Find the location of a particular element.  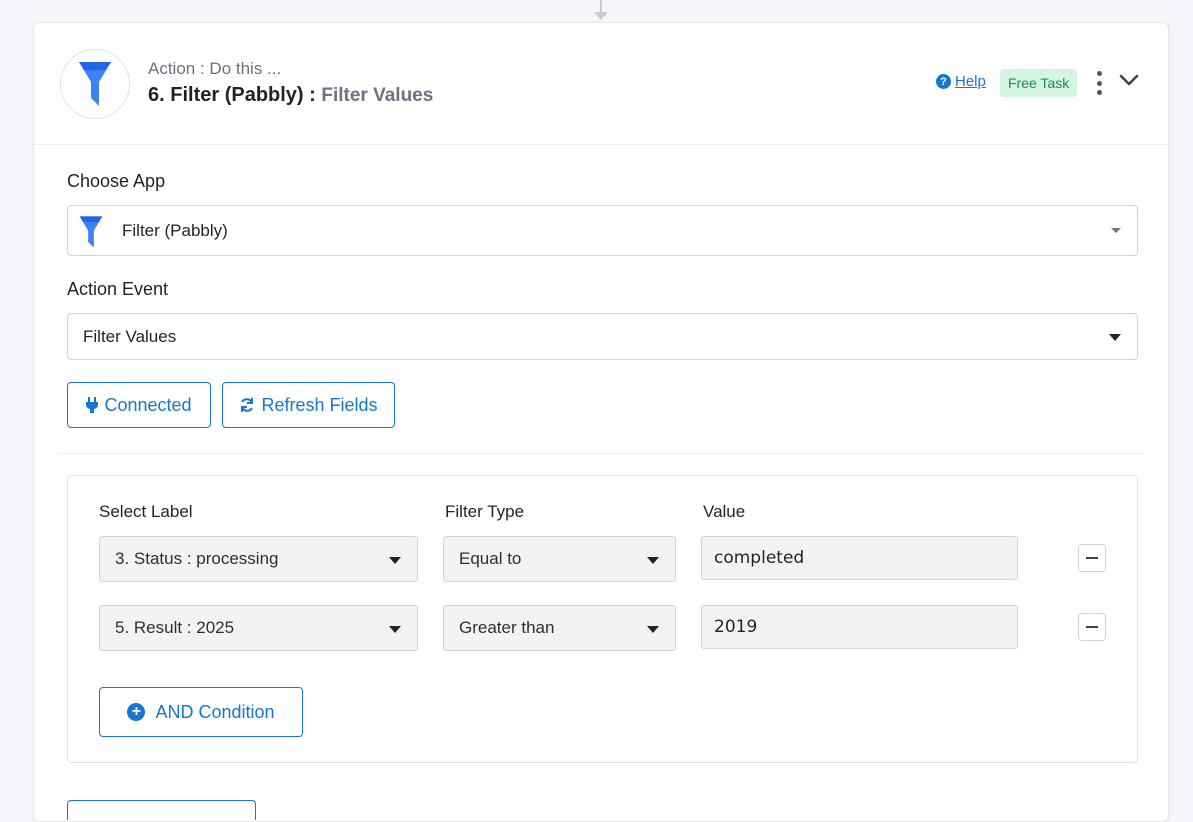

connected-button: Connected is located at coordinates (139, 405).